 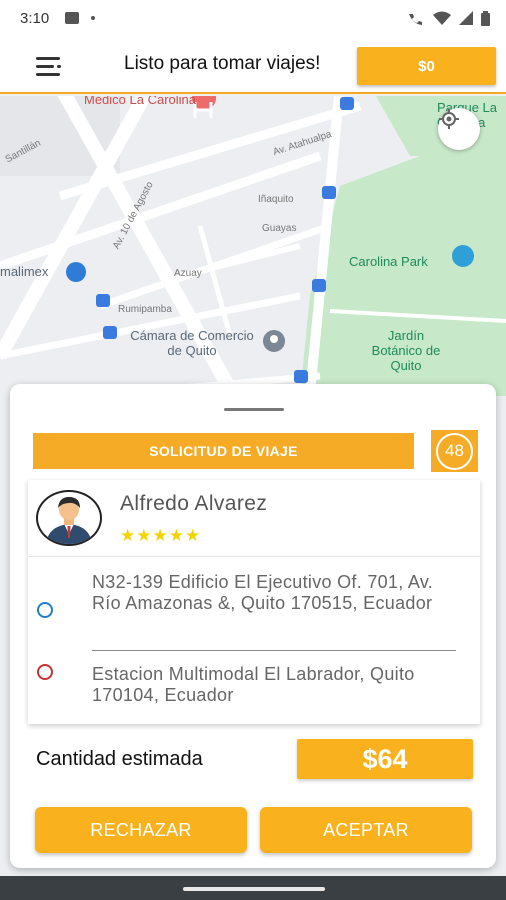 What do you see at coordinates (72, 18) in the screenshot?
I see `image-icon` at bounding box center [72, 18].